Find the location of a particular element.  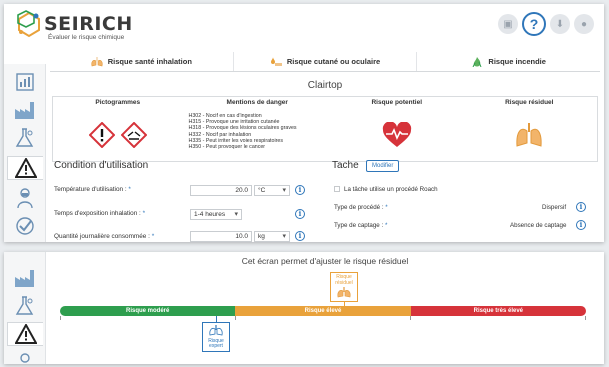

process-type-label-text: Type de procédé : is located at coordinates (359, 207).